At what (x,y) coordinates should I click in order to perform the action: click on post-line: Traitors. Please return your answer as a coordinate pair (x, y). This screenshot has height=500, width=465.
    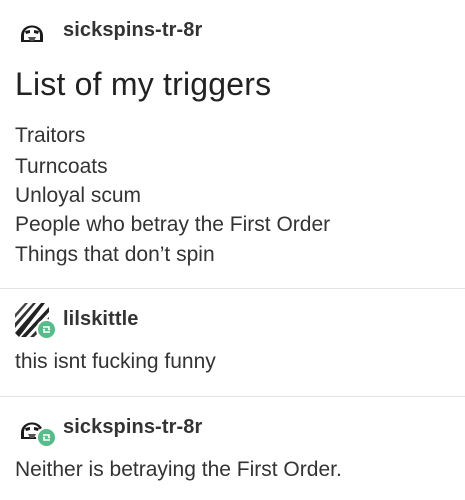
    Looking at the image, I should click on (50, 135).